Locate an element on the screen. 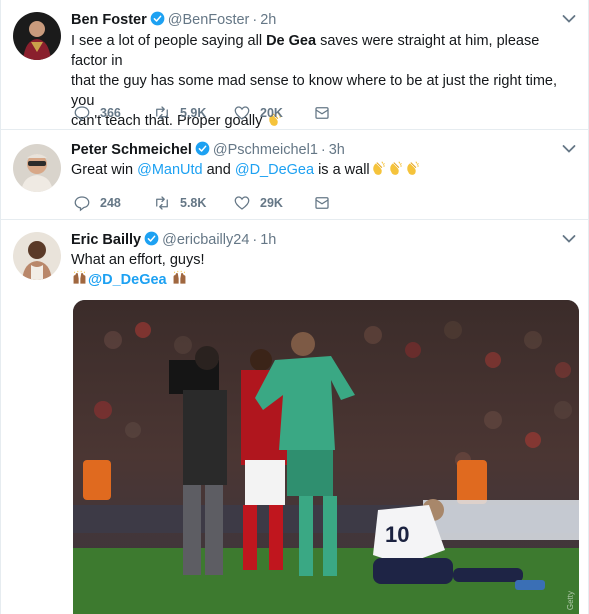 This screenshot has height=614, width=589. retweet-button: 5.8K is located at coordinates (179, 203).